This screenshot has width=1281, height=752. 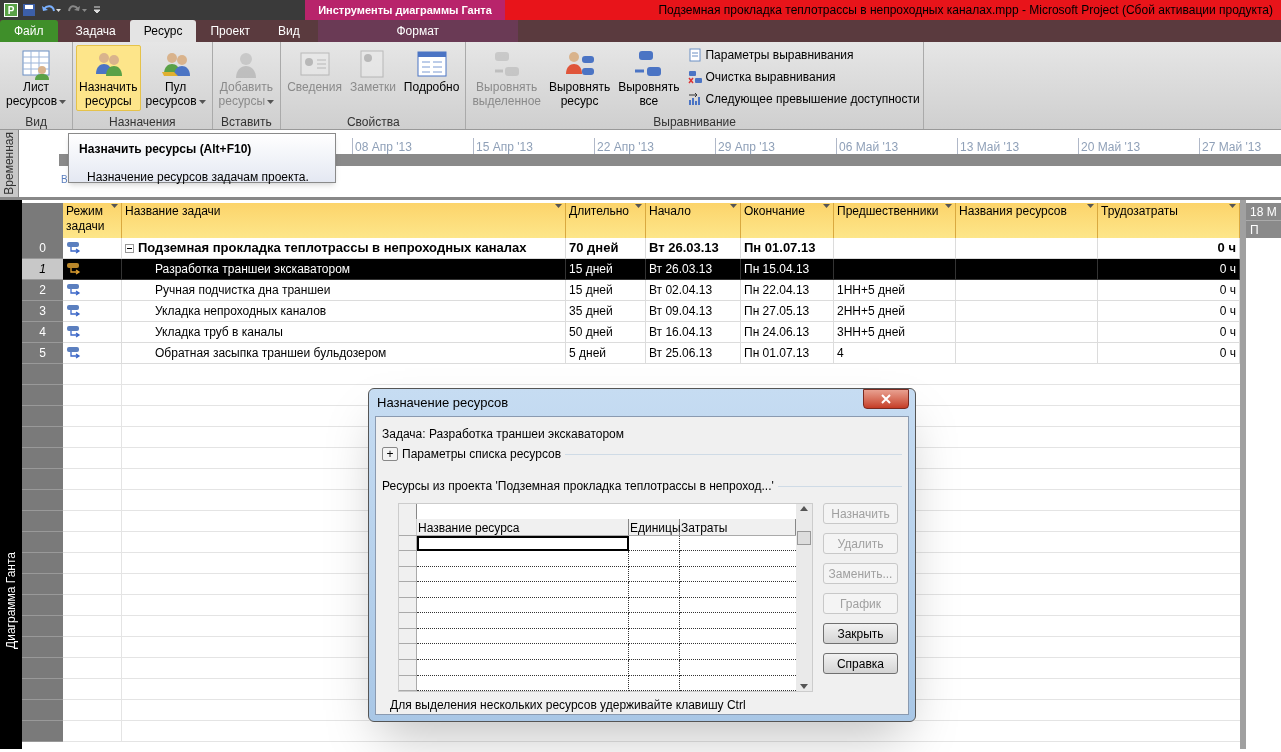 What do you see at coordinates (442, 402) in the screenshot?
I see `dialog-title: Назначение ресурсов` at bounding box center [442, 402].